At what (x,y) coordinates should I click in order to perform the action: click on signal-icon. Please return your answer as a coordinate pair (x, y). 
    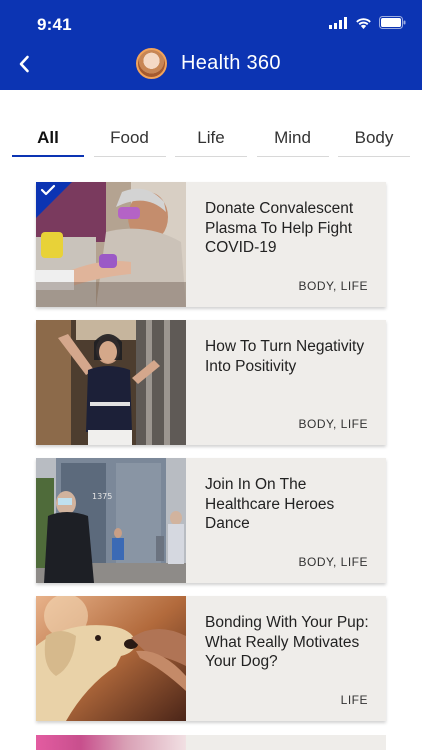
    Looking at the image, I should click on (338, 22).